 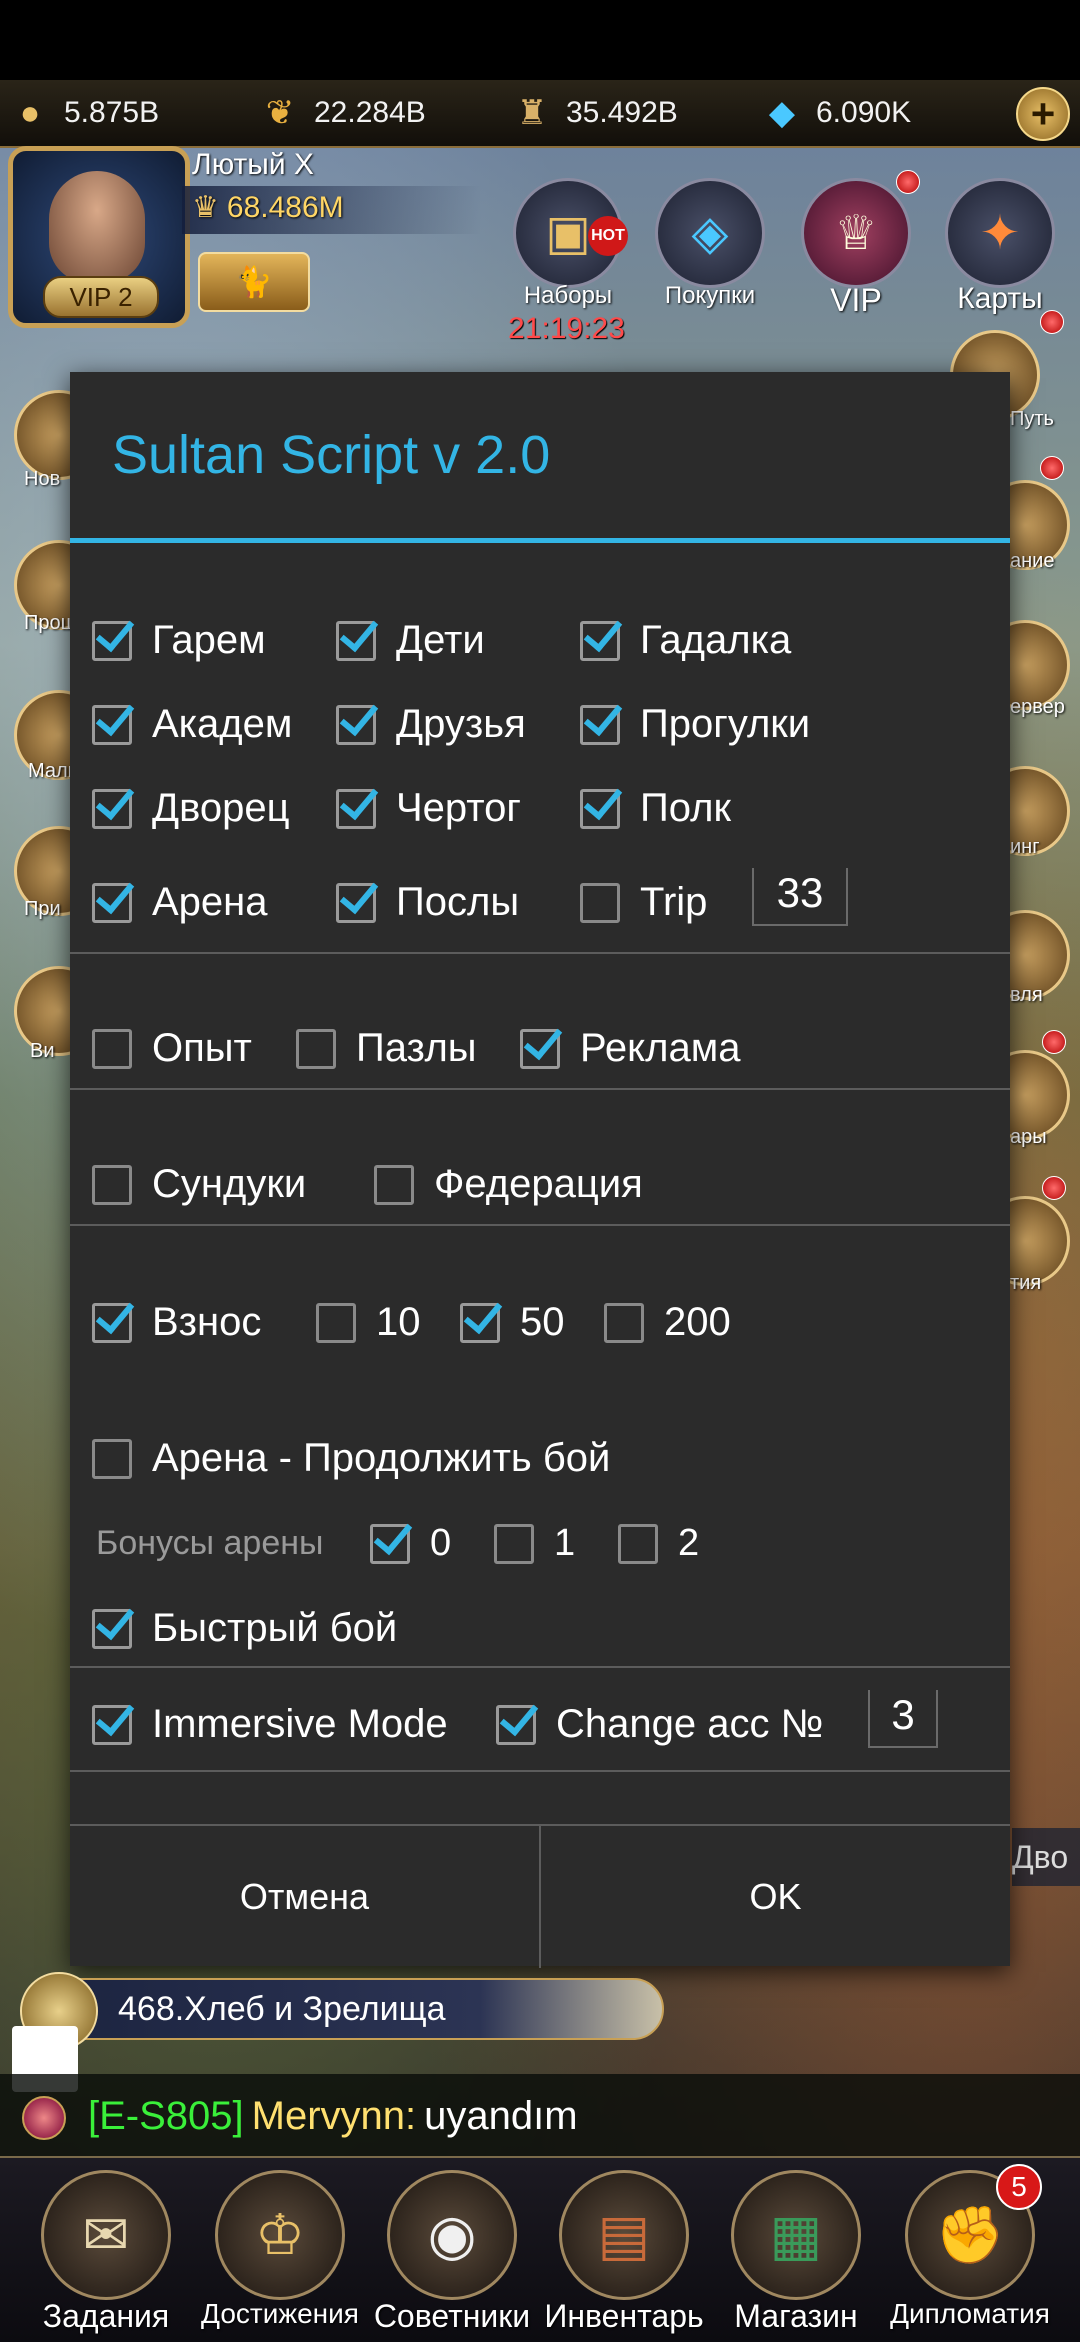 What do you see at coordinates (83, 113) in the screenshot?
I see `coins-resource: ● 5.875B` at bounding box center [83, 113].